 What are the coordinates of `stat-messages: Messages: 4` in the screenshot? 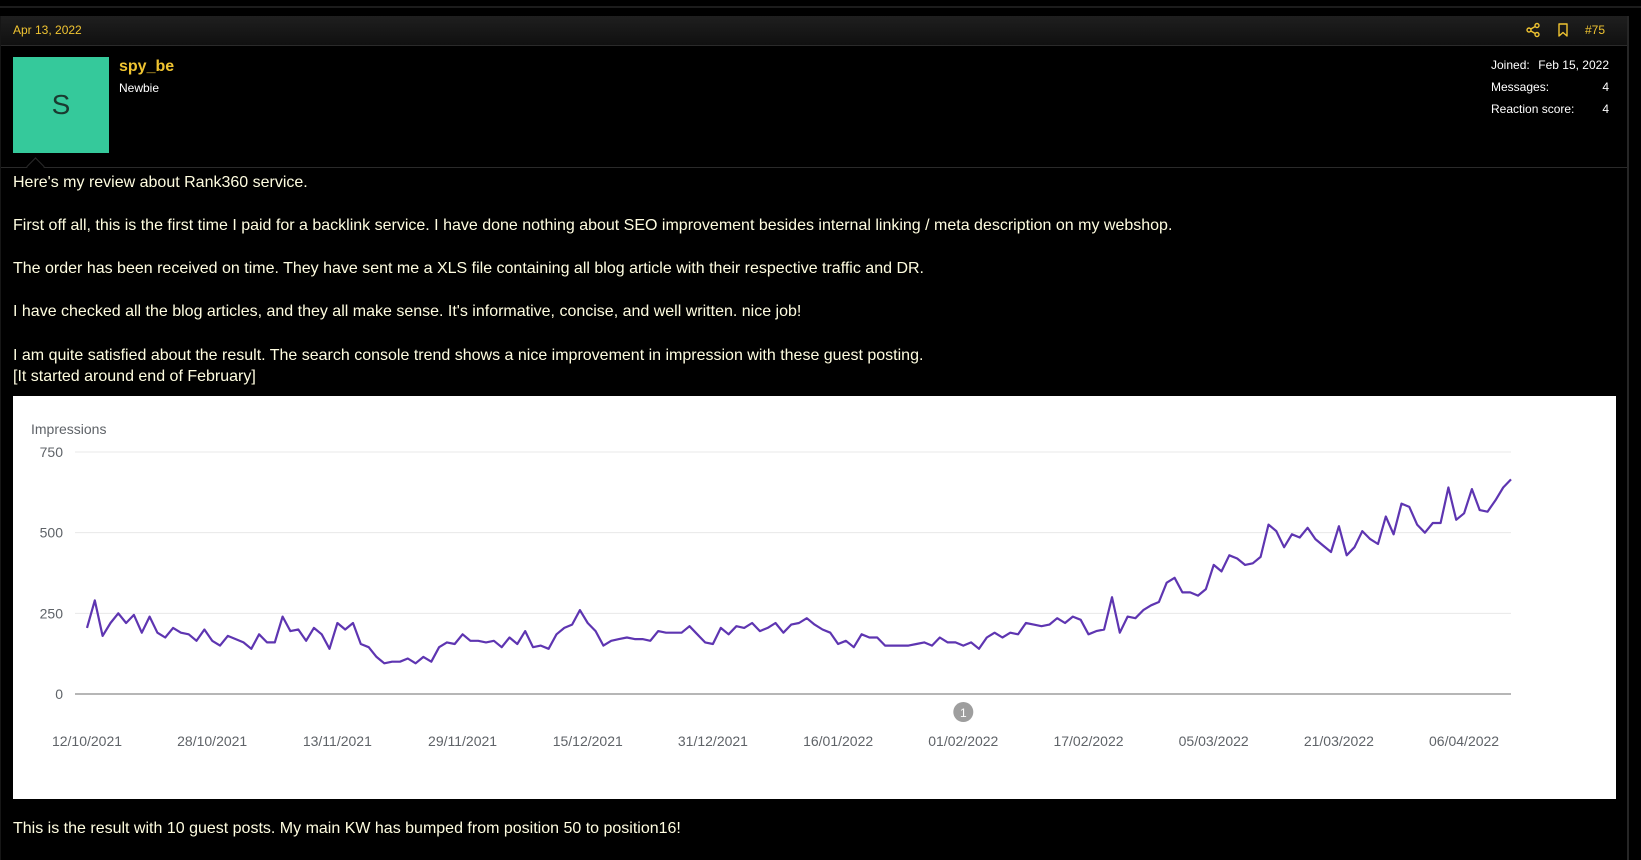 It's located at (1550, 91).